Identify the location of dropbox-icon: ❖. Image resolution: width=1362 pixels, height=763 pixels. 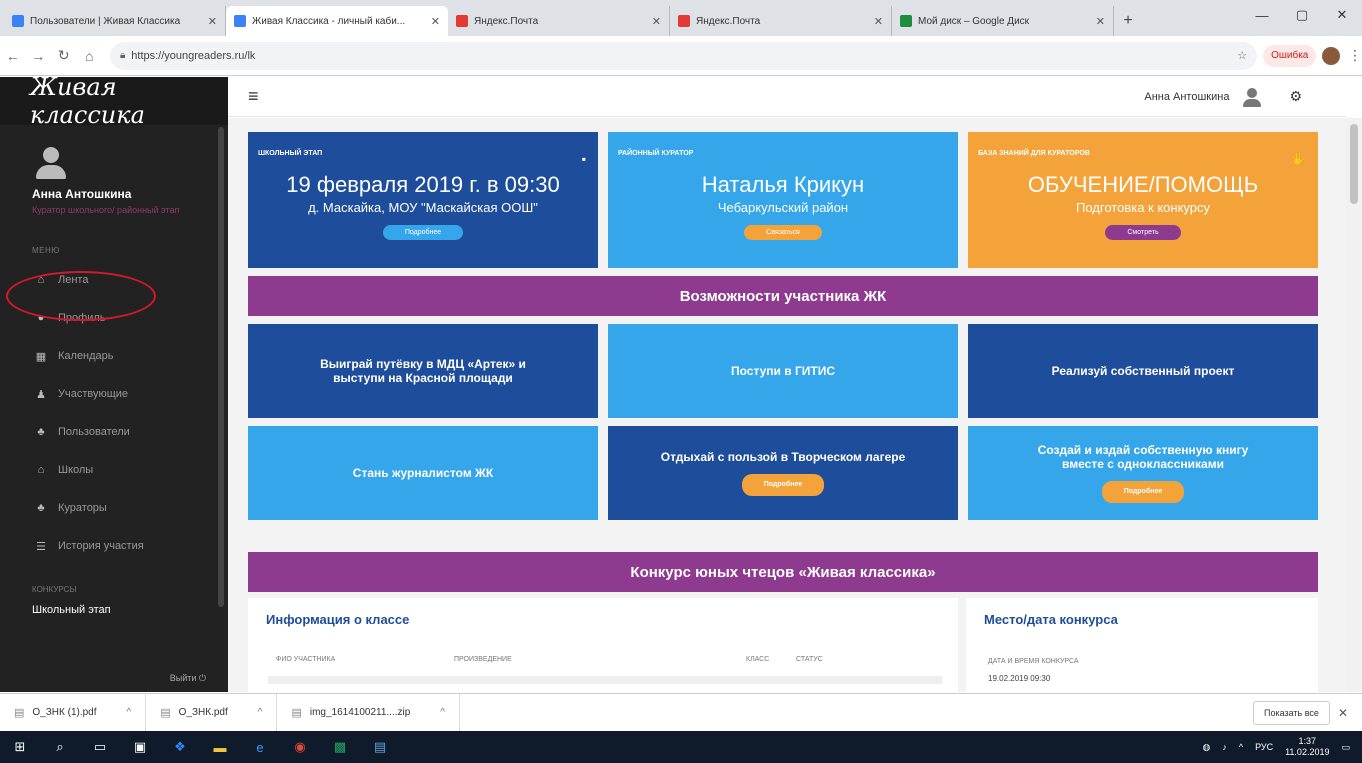
(180, 747).